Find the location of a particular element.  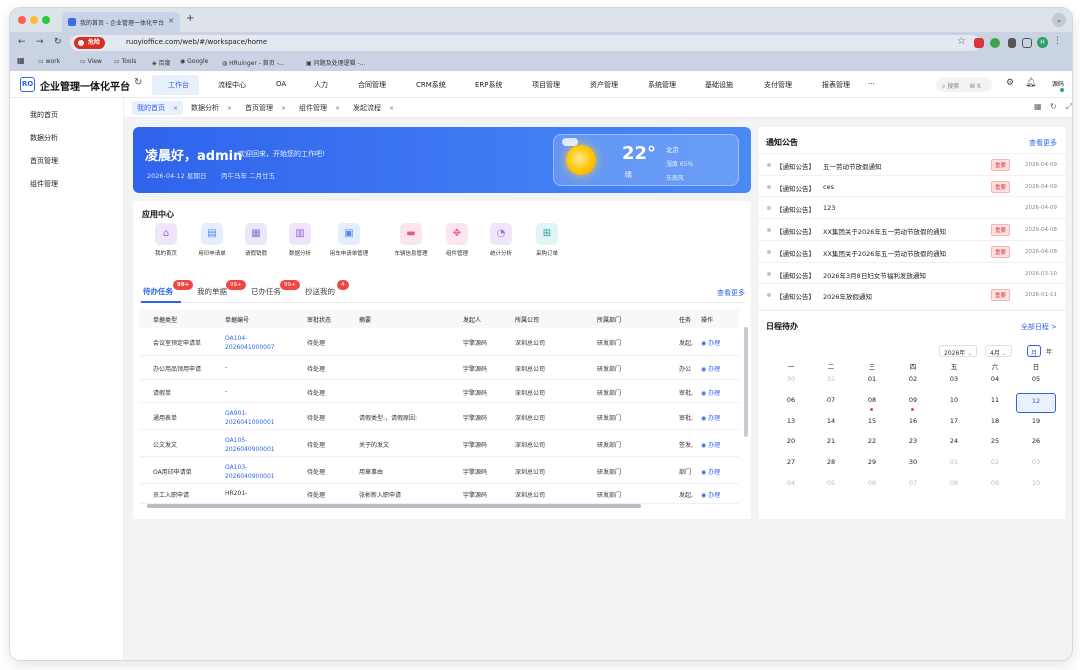

column-header: 发起人 is located at coordinates (472, 319).